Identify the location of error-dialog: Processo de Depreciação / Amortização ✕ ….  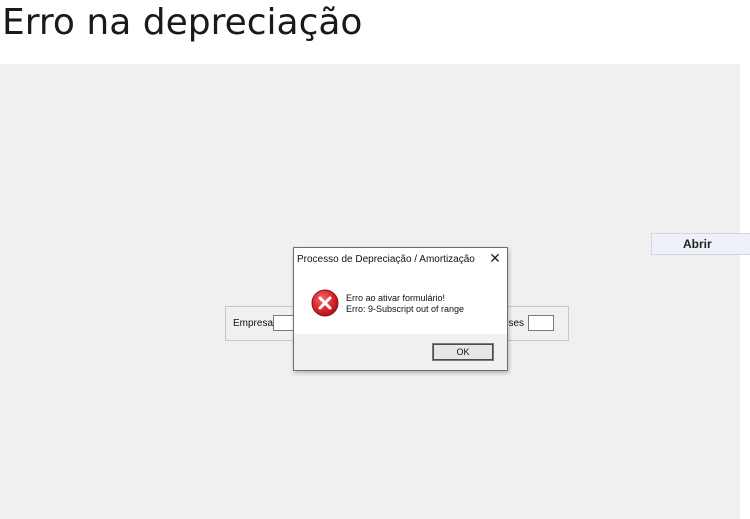
(400, 309).